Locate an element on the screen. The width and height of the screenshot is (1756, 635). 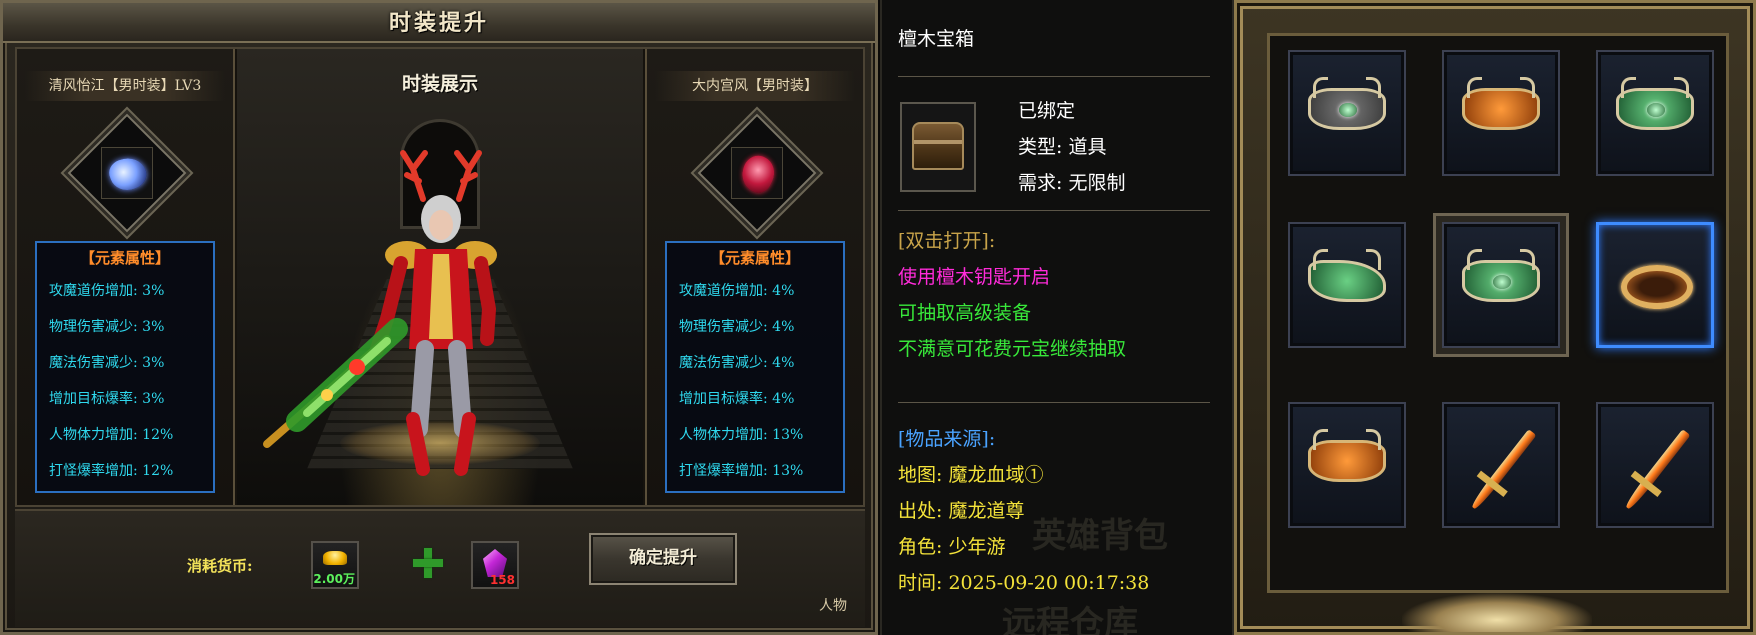
attr-row: 人物体力增加: 13% is located at coordinates (741, 435).